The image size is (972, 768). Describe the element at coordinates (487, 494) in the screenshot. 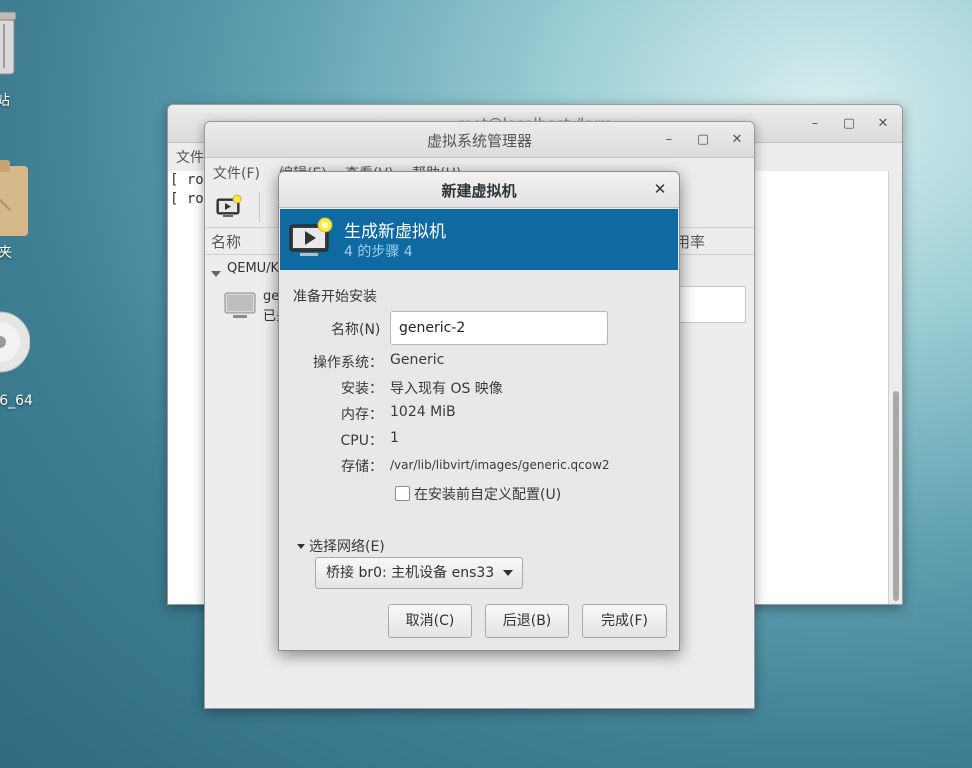

I see `customize-label: 在安装前自定义配置(U)` at that location.